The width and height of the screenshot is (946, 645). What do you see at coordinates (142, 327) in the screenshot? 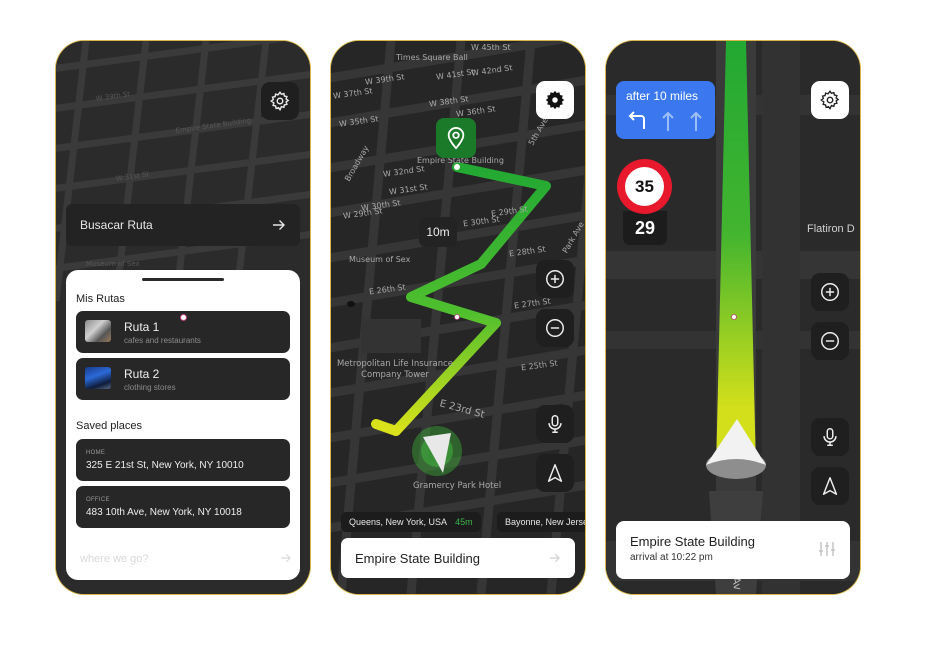
I see `route-name: Ruta 1` at bounding box center [142, 327].